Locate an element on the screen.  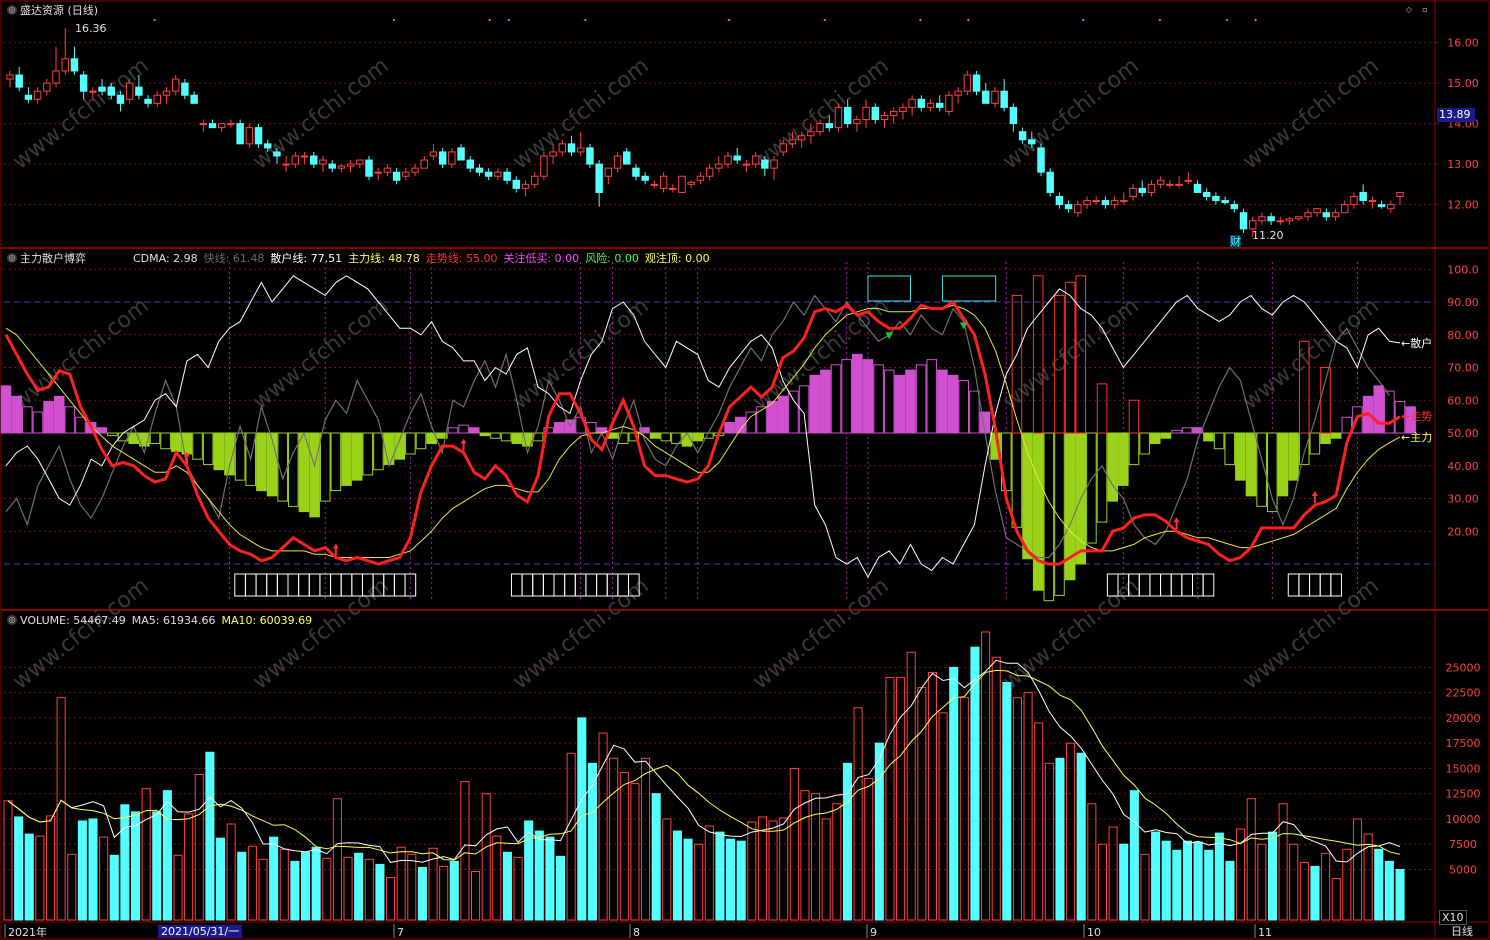
volume-tick-label: 5000 is located at coordinates (1463, 869).